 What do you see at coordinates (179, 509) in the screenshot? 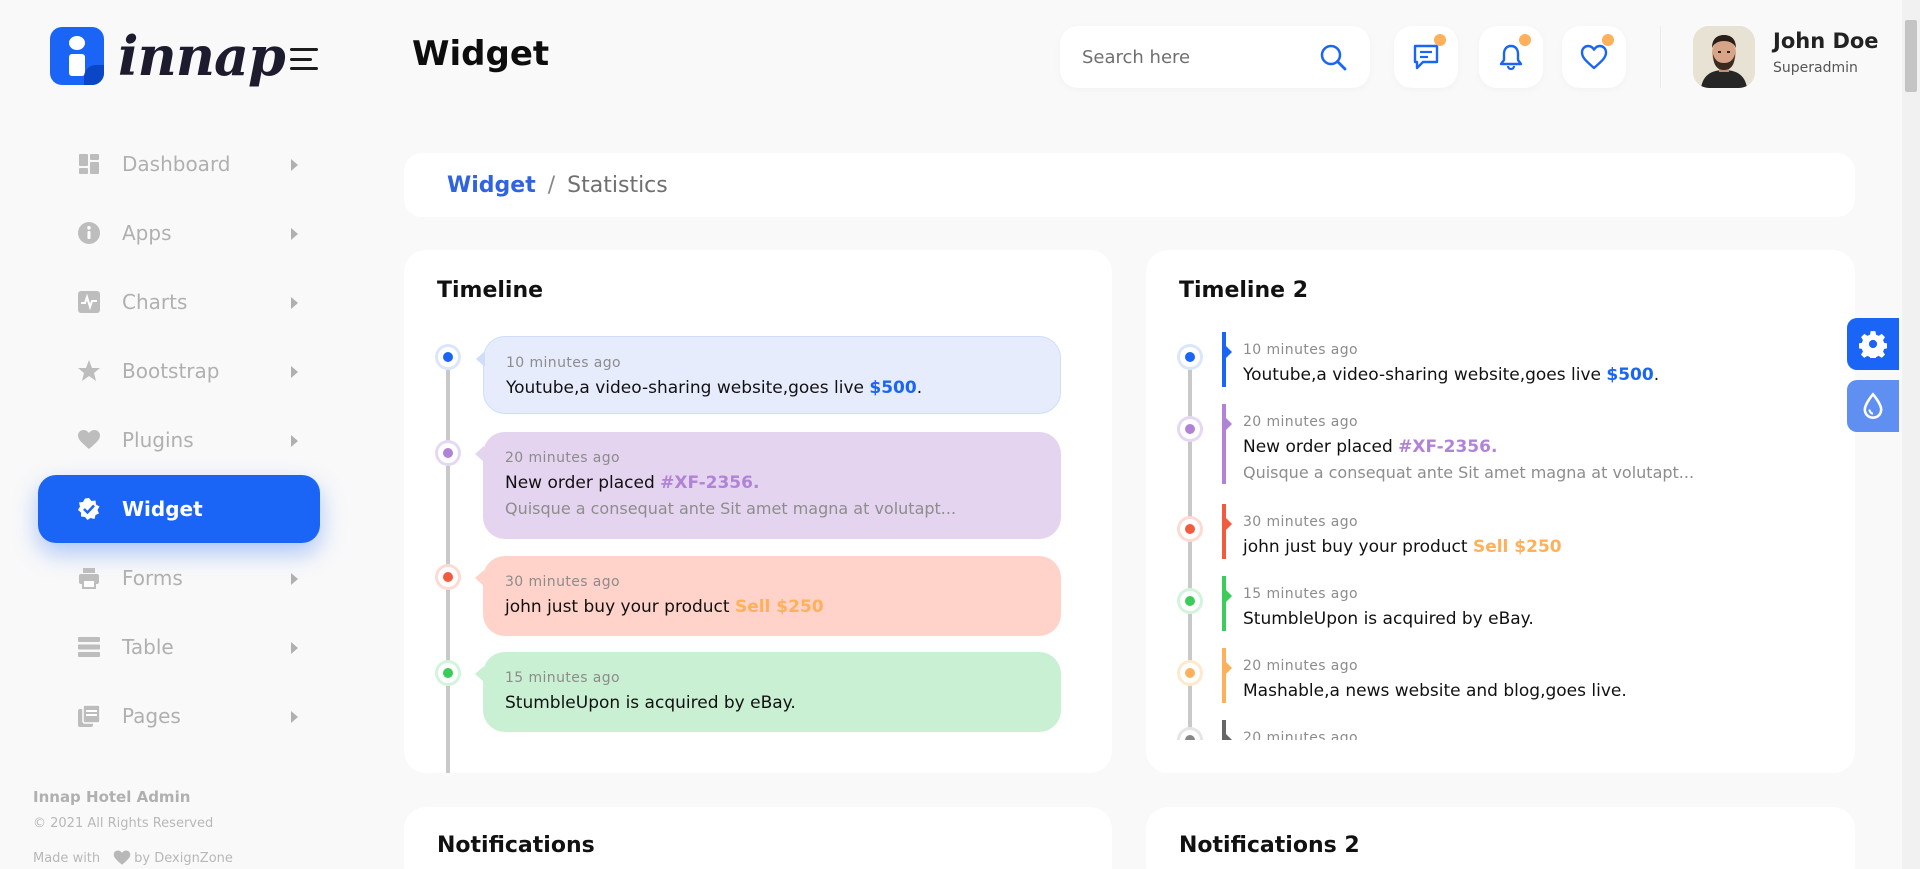
I see `sidebar-item-widget: Widget` at bounding box center [179, 509].